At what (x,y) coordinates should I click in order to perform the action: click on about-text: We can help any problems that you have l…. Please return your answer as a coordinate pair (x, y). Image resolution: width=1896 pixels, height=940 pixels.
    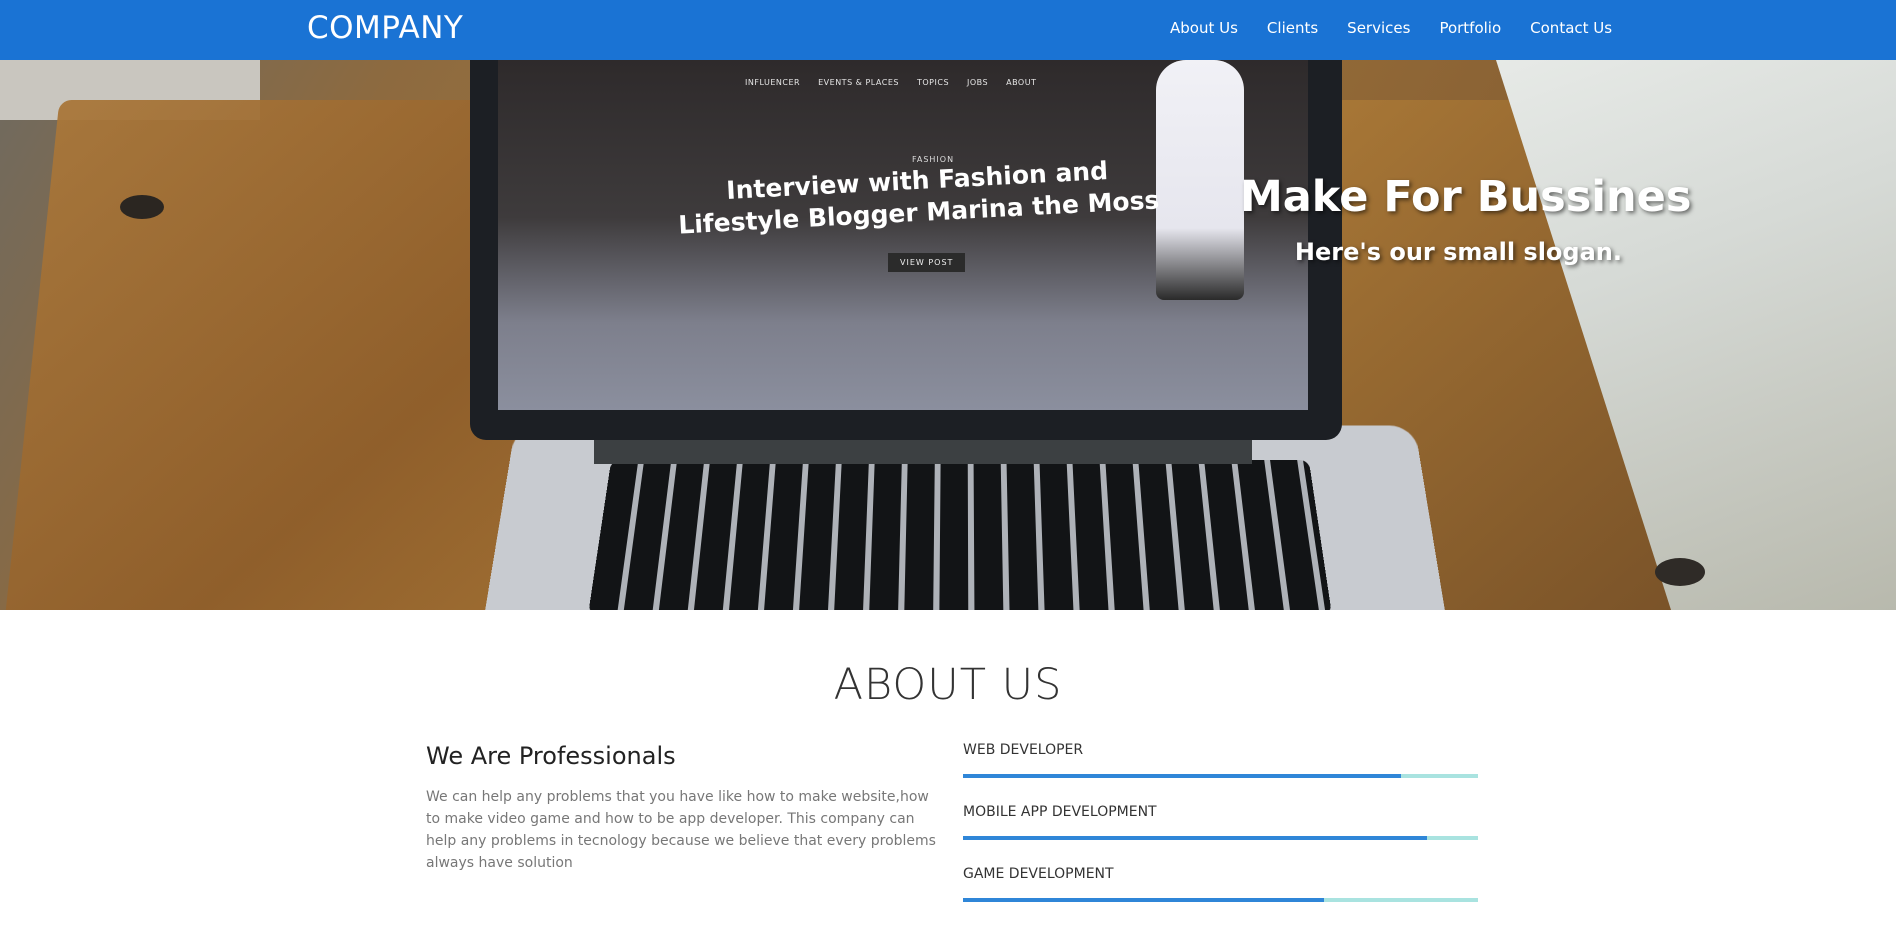
    Looking at the image, I should click on (681, 830).